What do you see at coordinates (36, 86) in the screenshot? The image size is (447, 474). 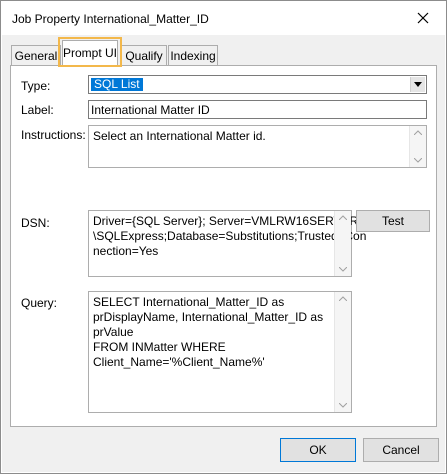 I see `type-label: Type:` at bounding box center [36, 86].